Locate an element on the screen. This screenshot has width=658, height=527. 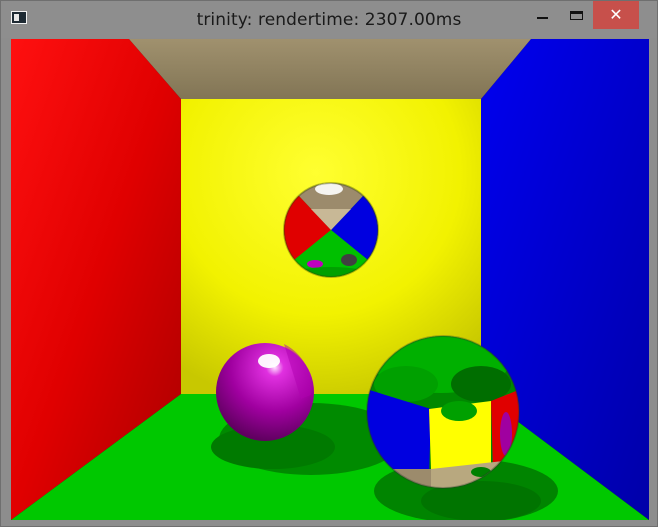
minimize-icon is located at coordinates (542, 18).